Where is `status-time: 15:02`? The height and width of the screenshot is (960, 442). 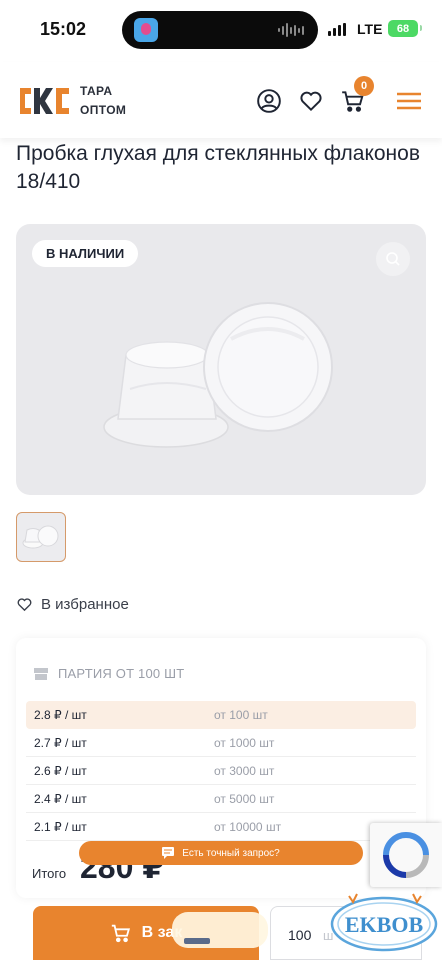
status-time: 15:02 is located at coordinates (63, 29).